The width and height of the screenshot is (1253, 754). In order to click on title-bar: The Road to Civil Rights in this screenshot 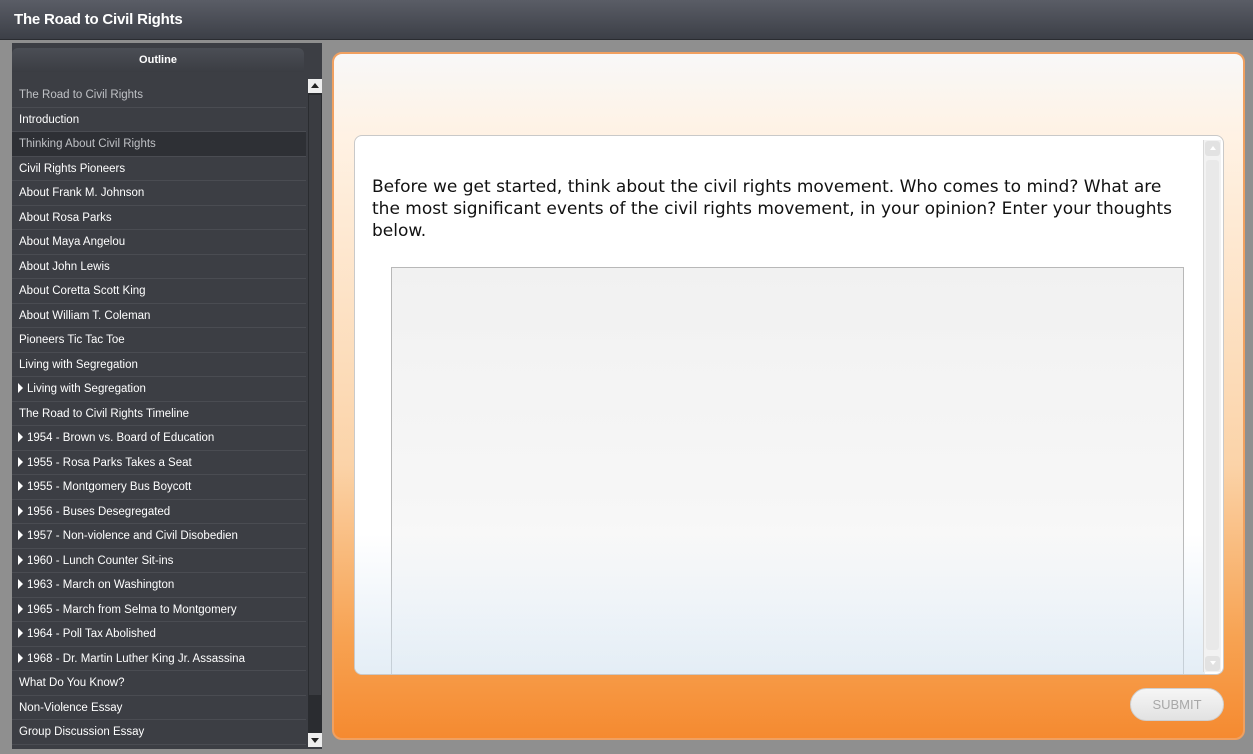, I will do `click(626, 20)`.